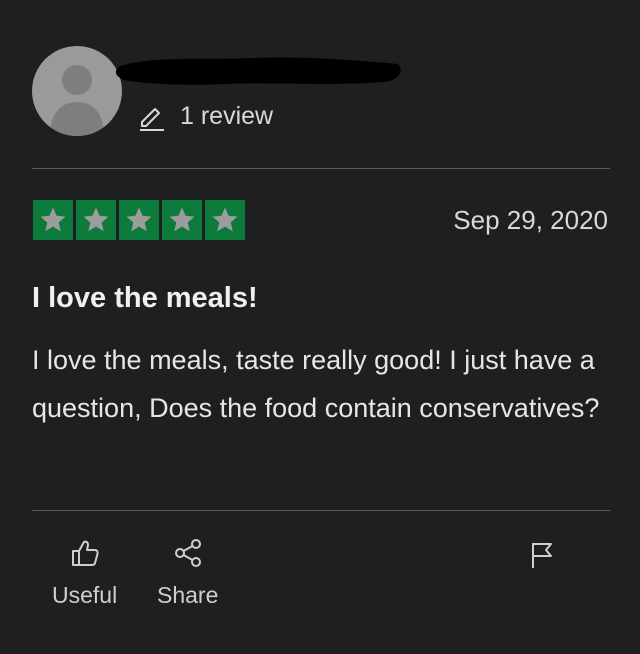 This screenshot has width=640, height=654. What do you see at coordinates (84, 573) in the screenshot?
I see `useful-button: Useful` at bounding box center [84, 573].